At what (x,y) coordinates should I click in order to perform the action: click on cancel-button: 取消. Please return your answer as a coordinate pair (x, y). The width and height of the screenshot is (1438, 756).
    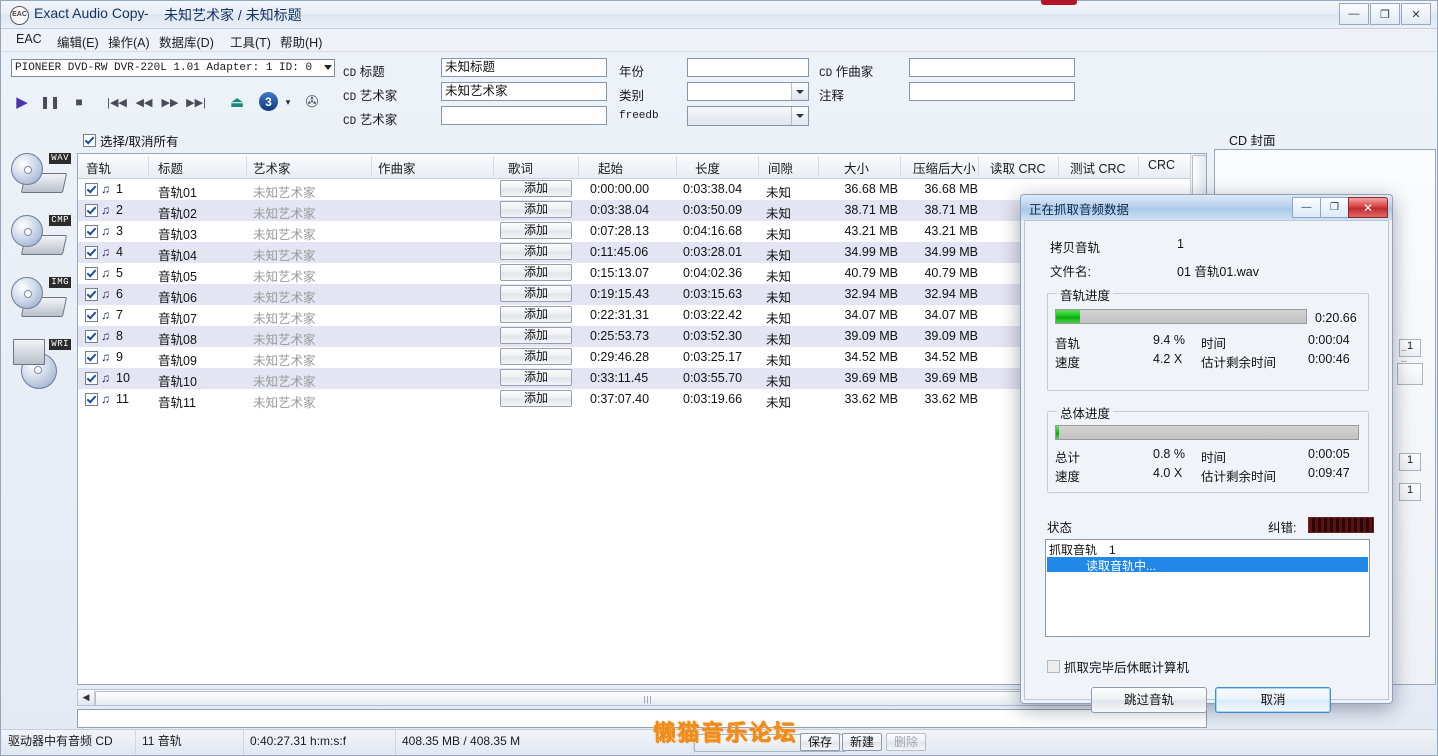
    Looking at the image, I should click on (1273, 700).